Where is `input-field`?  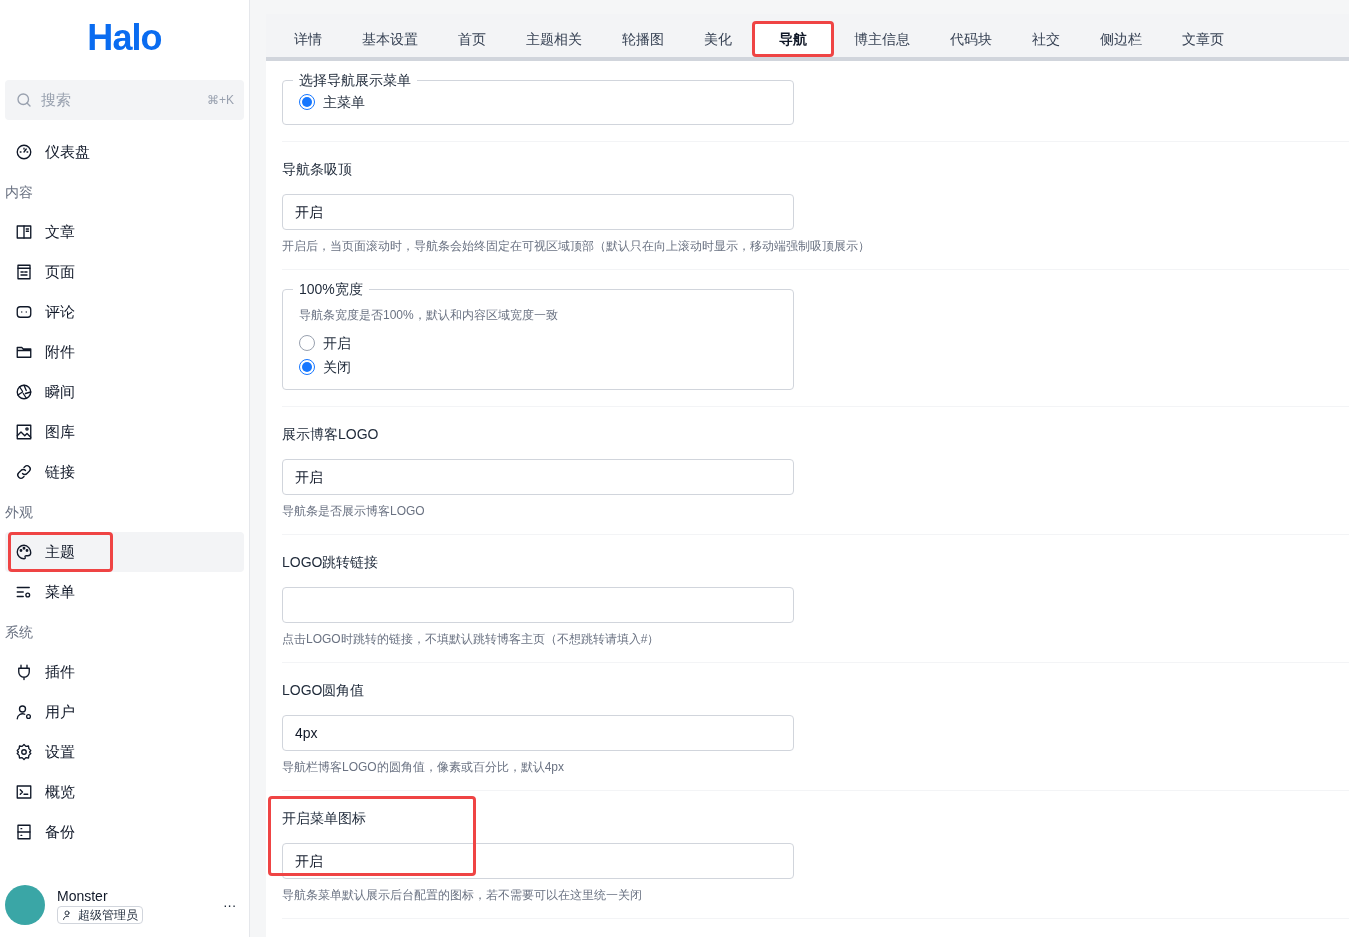 input-field is located at coordinates (538, 605).